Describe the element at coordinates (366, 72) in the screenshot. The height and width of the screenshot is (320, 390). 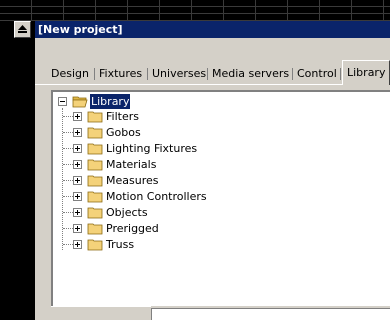
I see `tab-library: Library` at that location.